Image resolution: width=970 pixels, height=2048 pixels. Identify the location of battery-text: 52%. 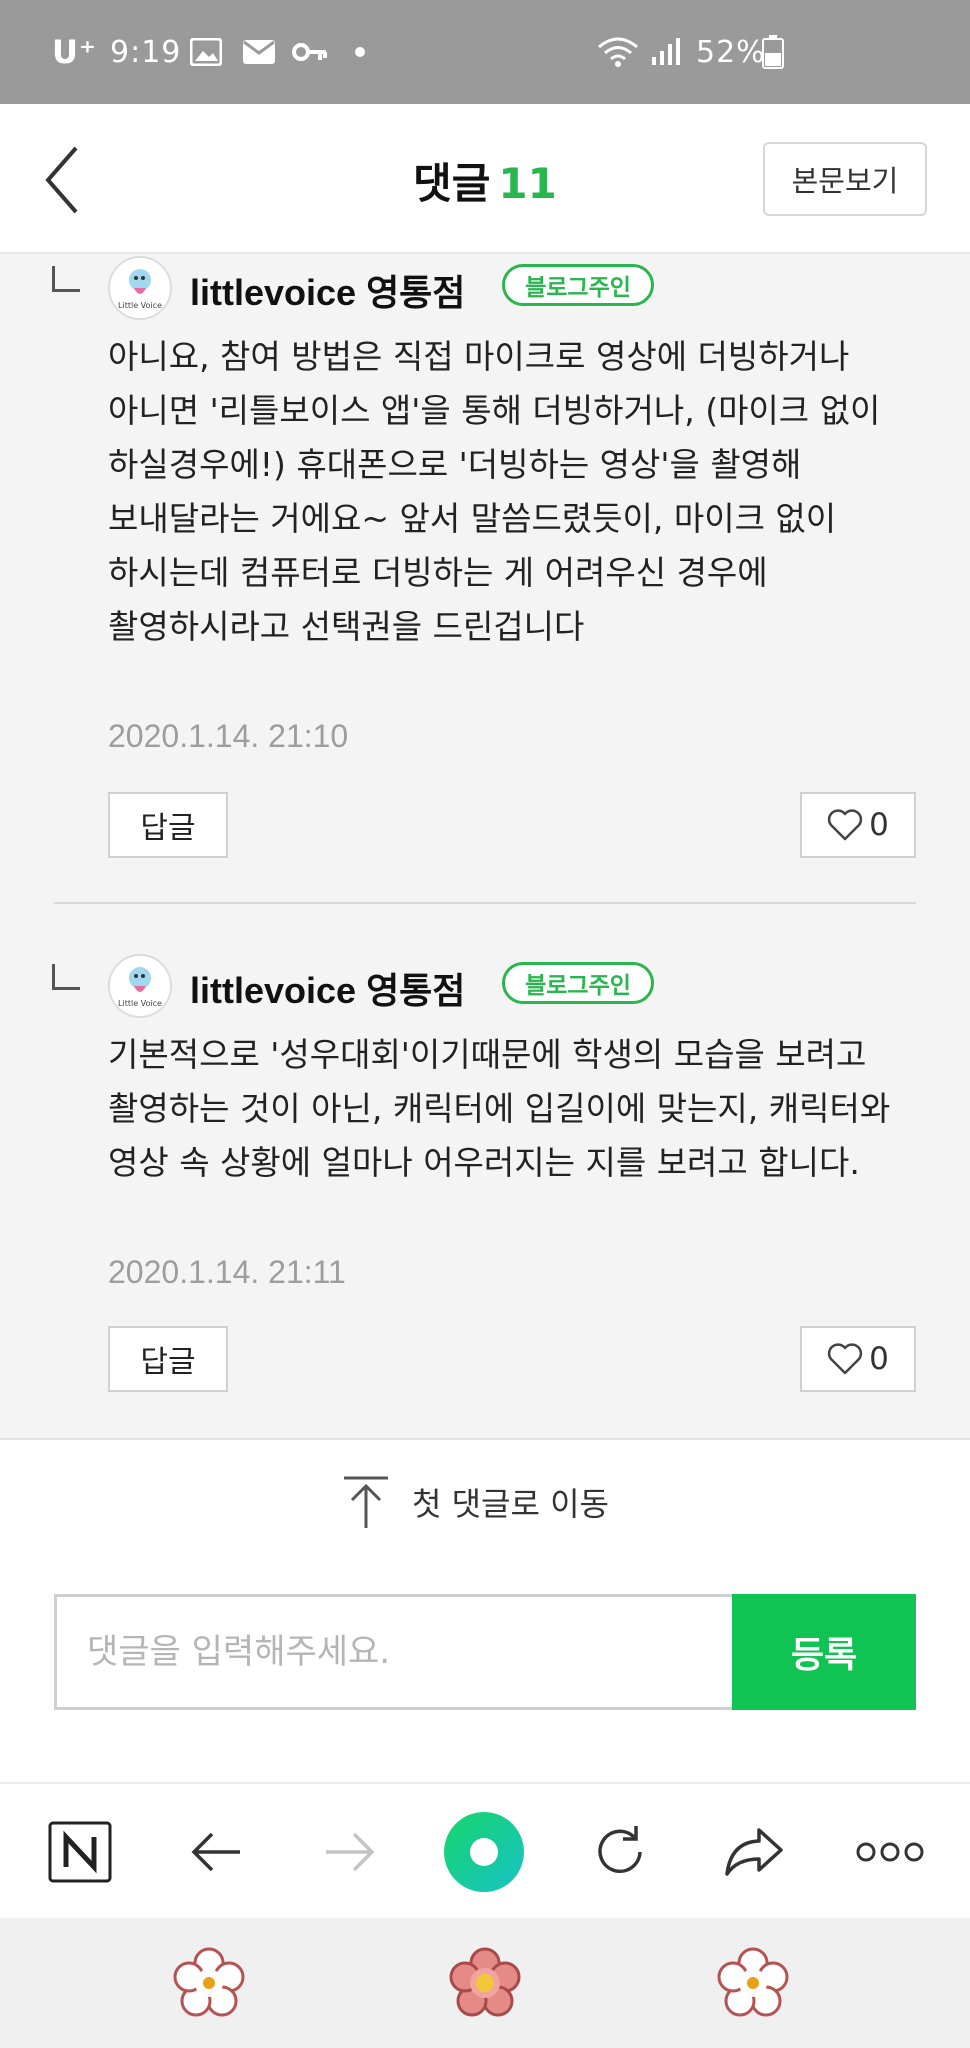
(731, 52).